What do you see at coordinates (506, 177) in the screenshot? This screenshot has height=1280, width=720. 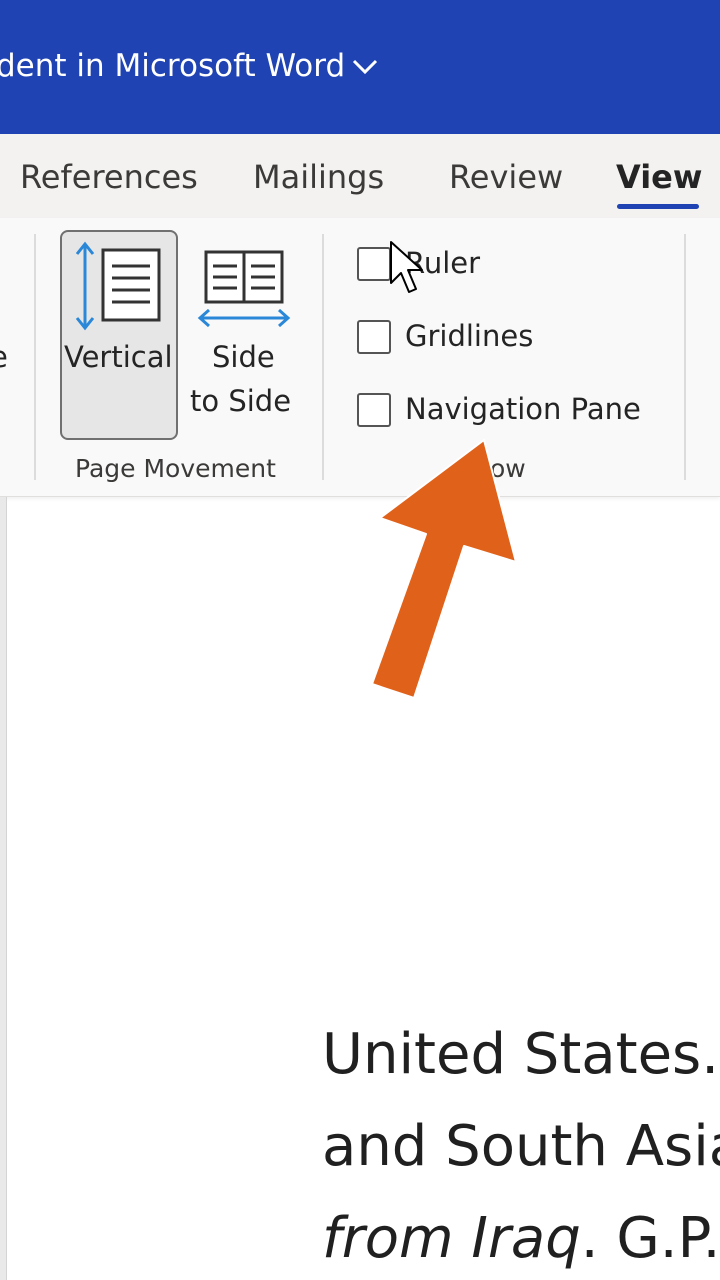 I see `tab-review: Review` at bounding box center [506, 177].